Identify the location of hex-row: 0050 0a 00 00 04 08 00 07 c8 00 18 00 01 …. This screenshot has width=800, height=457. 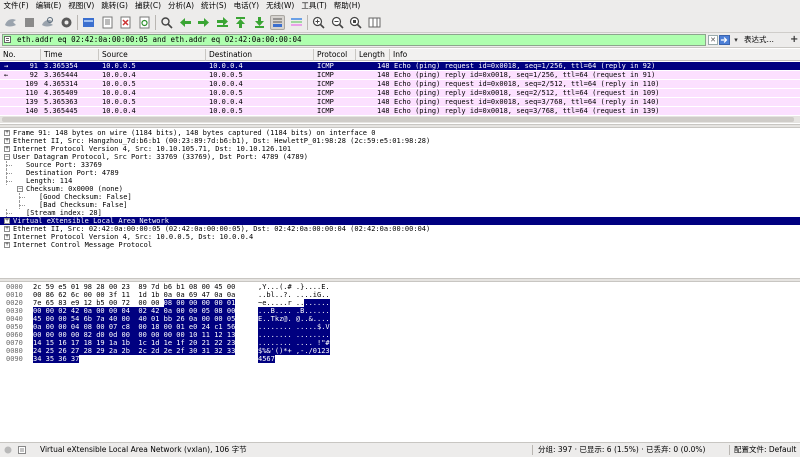
(400, 327).